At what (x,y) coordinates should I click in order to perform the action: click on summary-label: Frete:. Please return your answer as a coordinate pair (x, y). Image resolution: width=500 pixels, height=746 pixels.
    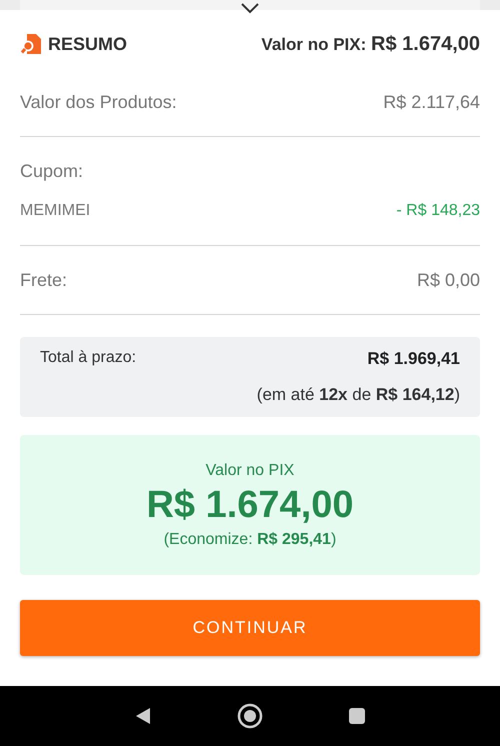
    Looking at the image, I should click on (44, 280).